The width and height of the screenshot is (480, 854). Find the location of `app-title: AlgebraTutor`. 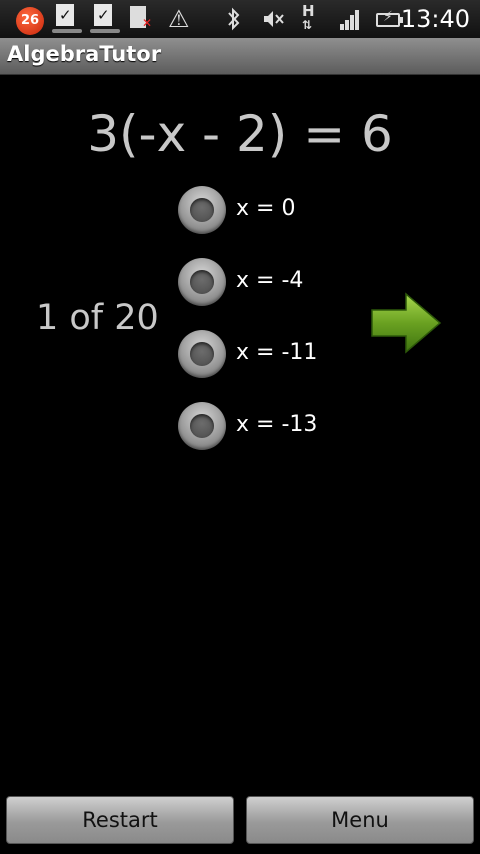

app-title: AlgebraTutor is located at coordinates (84, 54).